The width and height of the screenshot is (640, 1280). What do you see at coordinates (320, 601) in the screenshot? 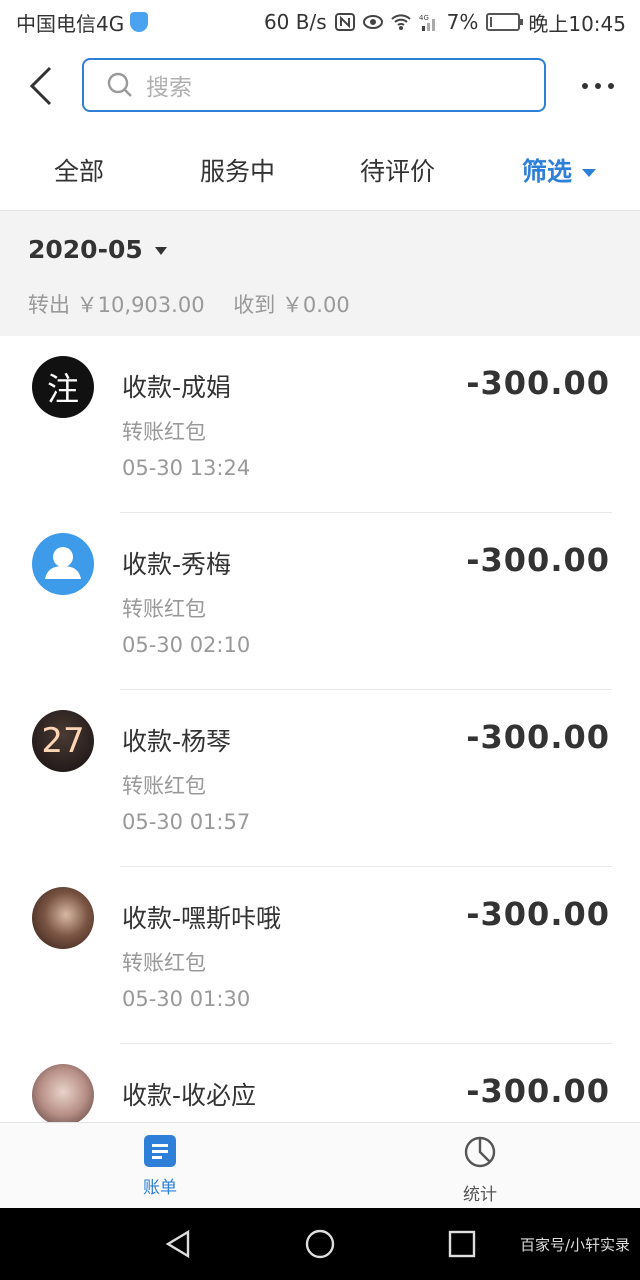
I see `transaction-row: 收款-秀梅 转账红包 05-30 02:10 -300.00` at bounding box center [320, 601].